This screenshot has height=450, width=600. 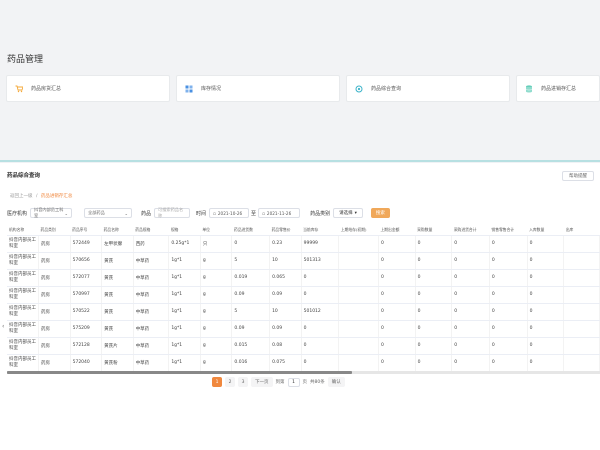 I want to click on page-title: 药品管理, so click(x=25, y=60).